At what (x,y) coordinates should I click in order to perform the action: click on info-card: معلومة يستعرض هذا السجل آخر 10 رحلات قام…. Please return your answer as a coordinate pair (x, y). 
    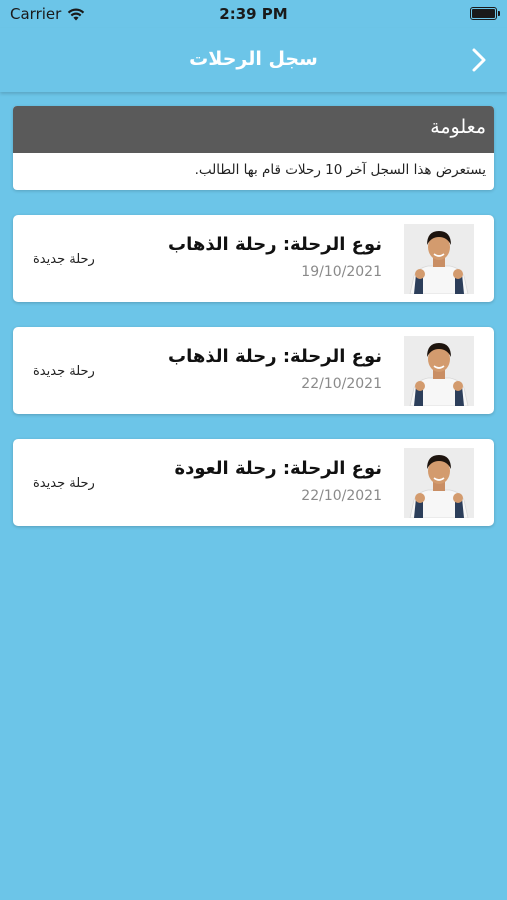
    Looking at the image, I should click on (253, 148).